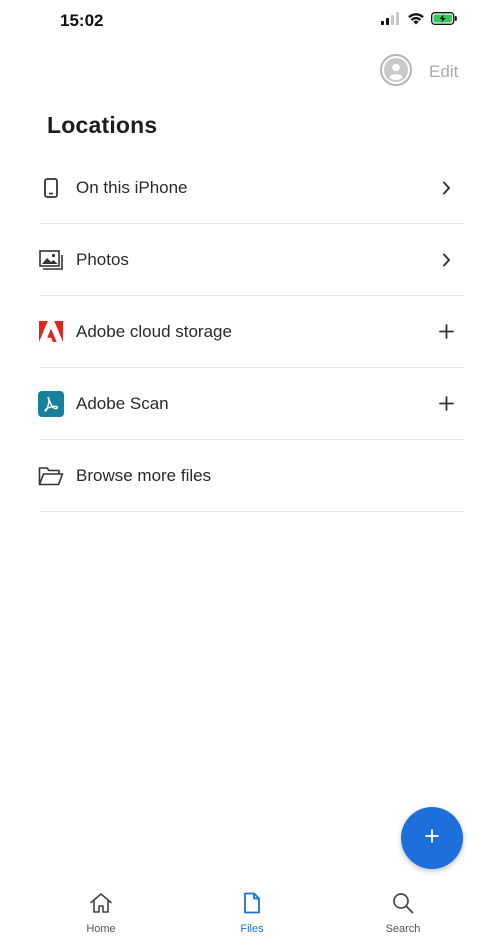 The width and height of the screenshot is (500, 952). I want to click on user-avatar-icon, so click(396, 70).